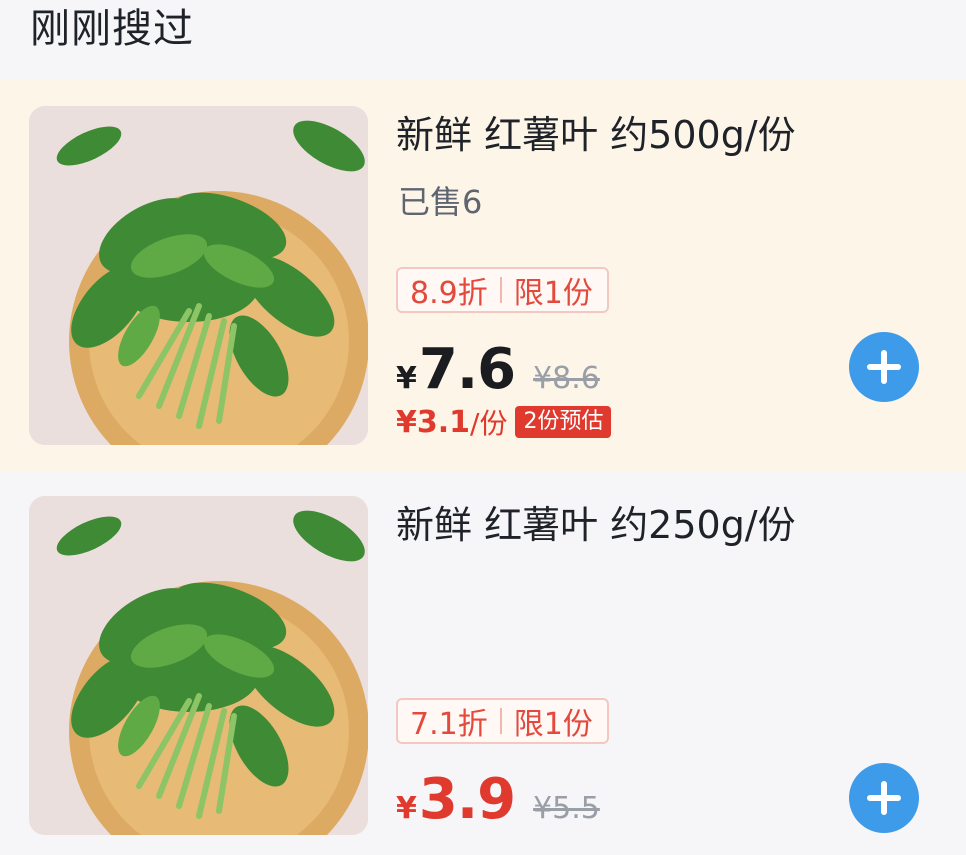  I want to click on original-price: ¥8.6, so click(566, 378).